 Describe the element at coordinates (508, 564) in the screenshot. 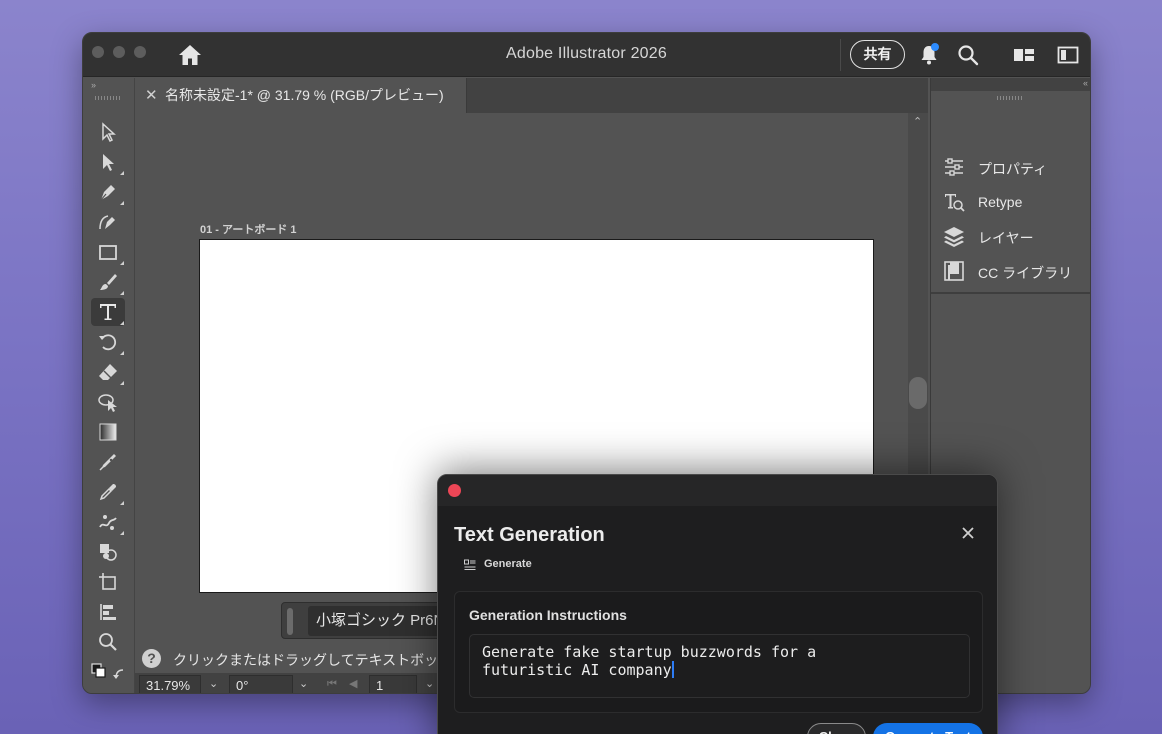

I see `generate-tab: Generate` at that location.